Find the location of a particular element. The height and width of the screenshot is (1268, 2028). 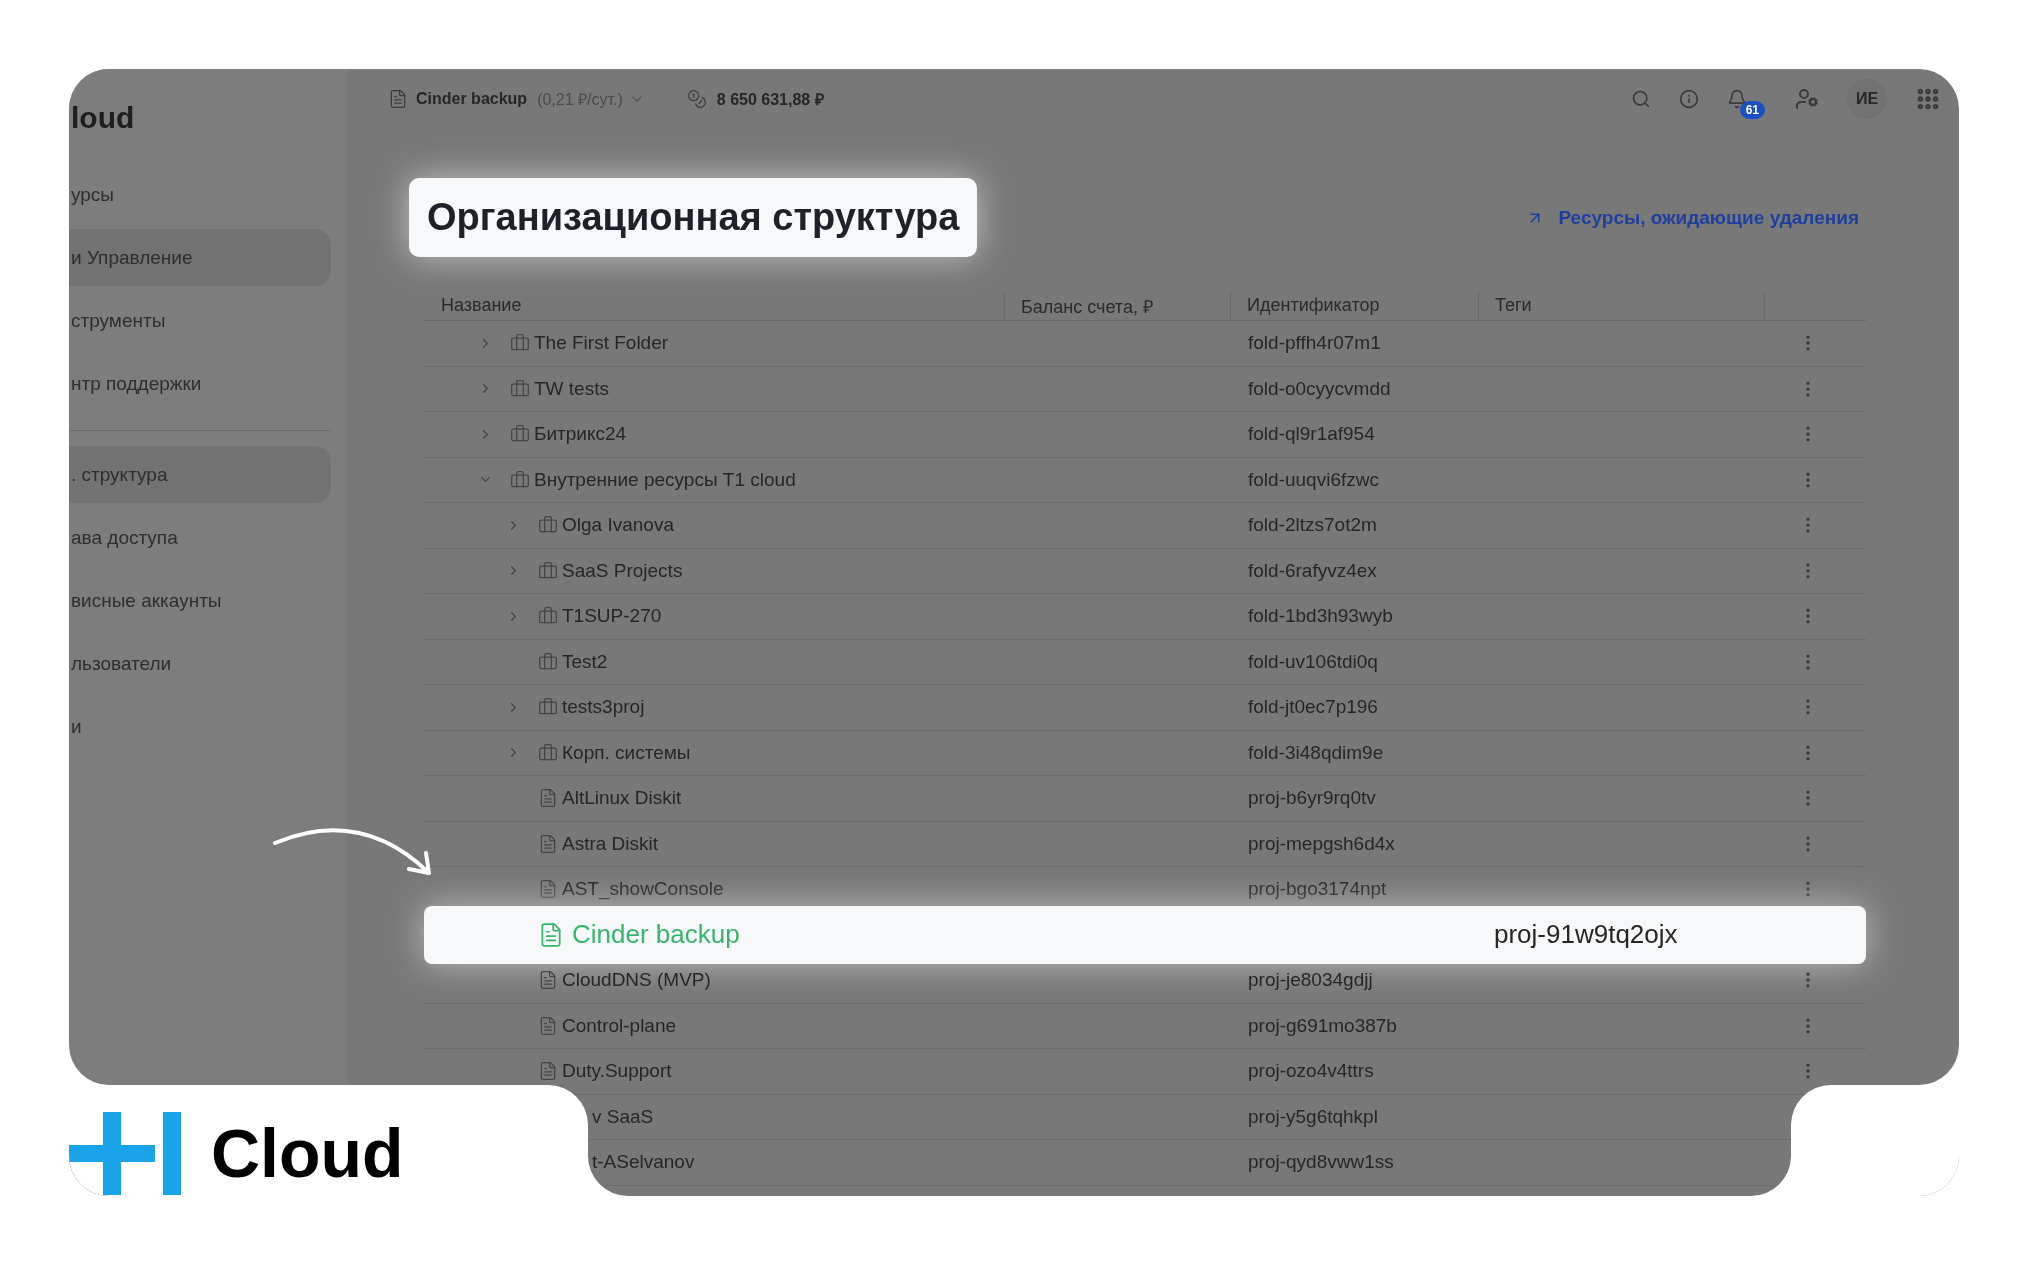

highlighted-row: Cinder backup proj-91w9tq2ojx is located at coordinates (1145, 934).